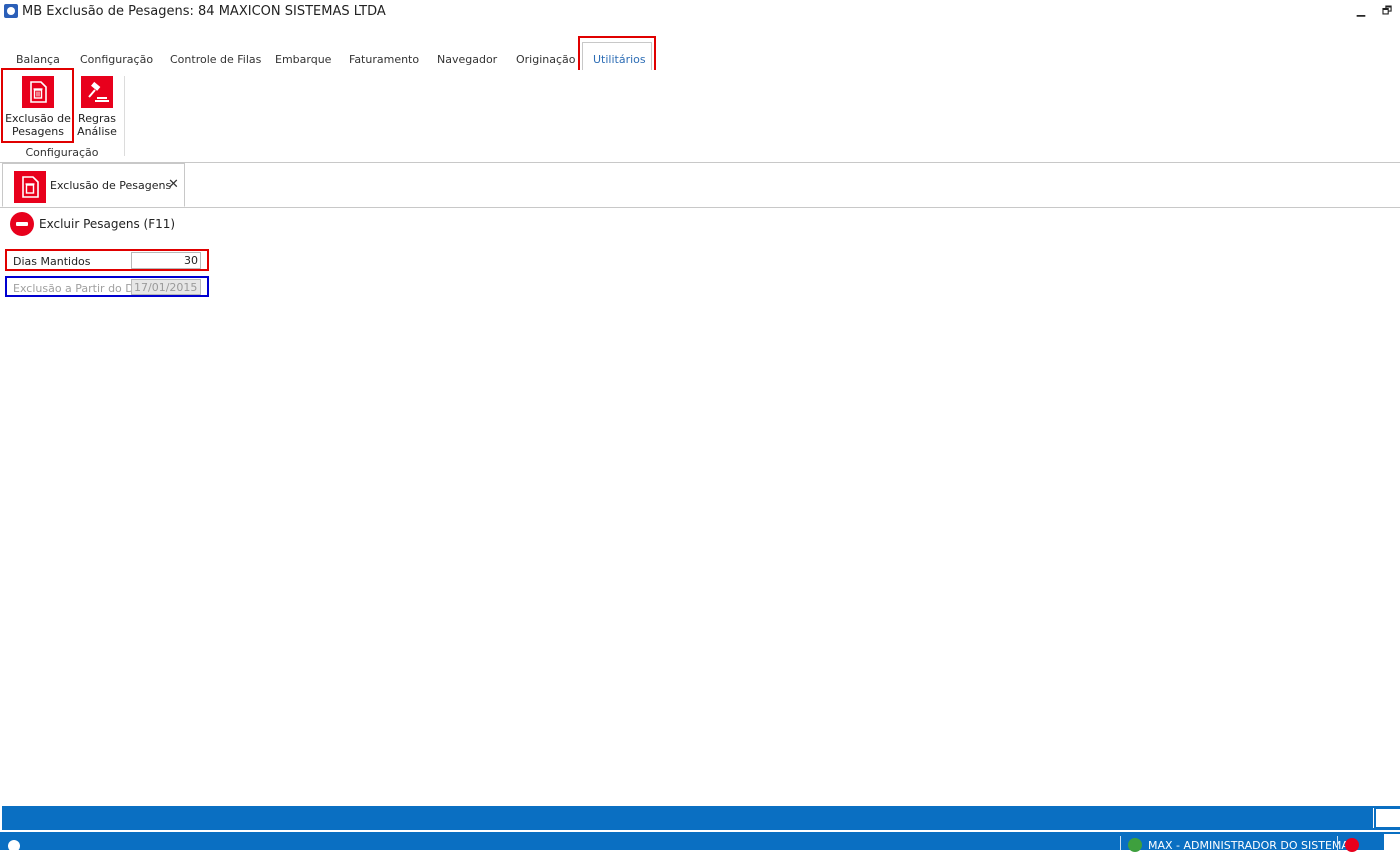 This screenshot has height=852, width=1400. I want to click on document-tab-label: Exclusão de Pesagens, so click(111, 185).